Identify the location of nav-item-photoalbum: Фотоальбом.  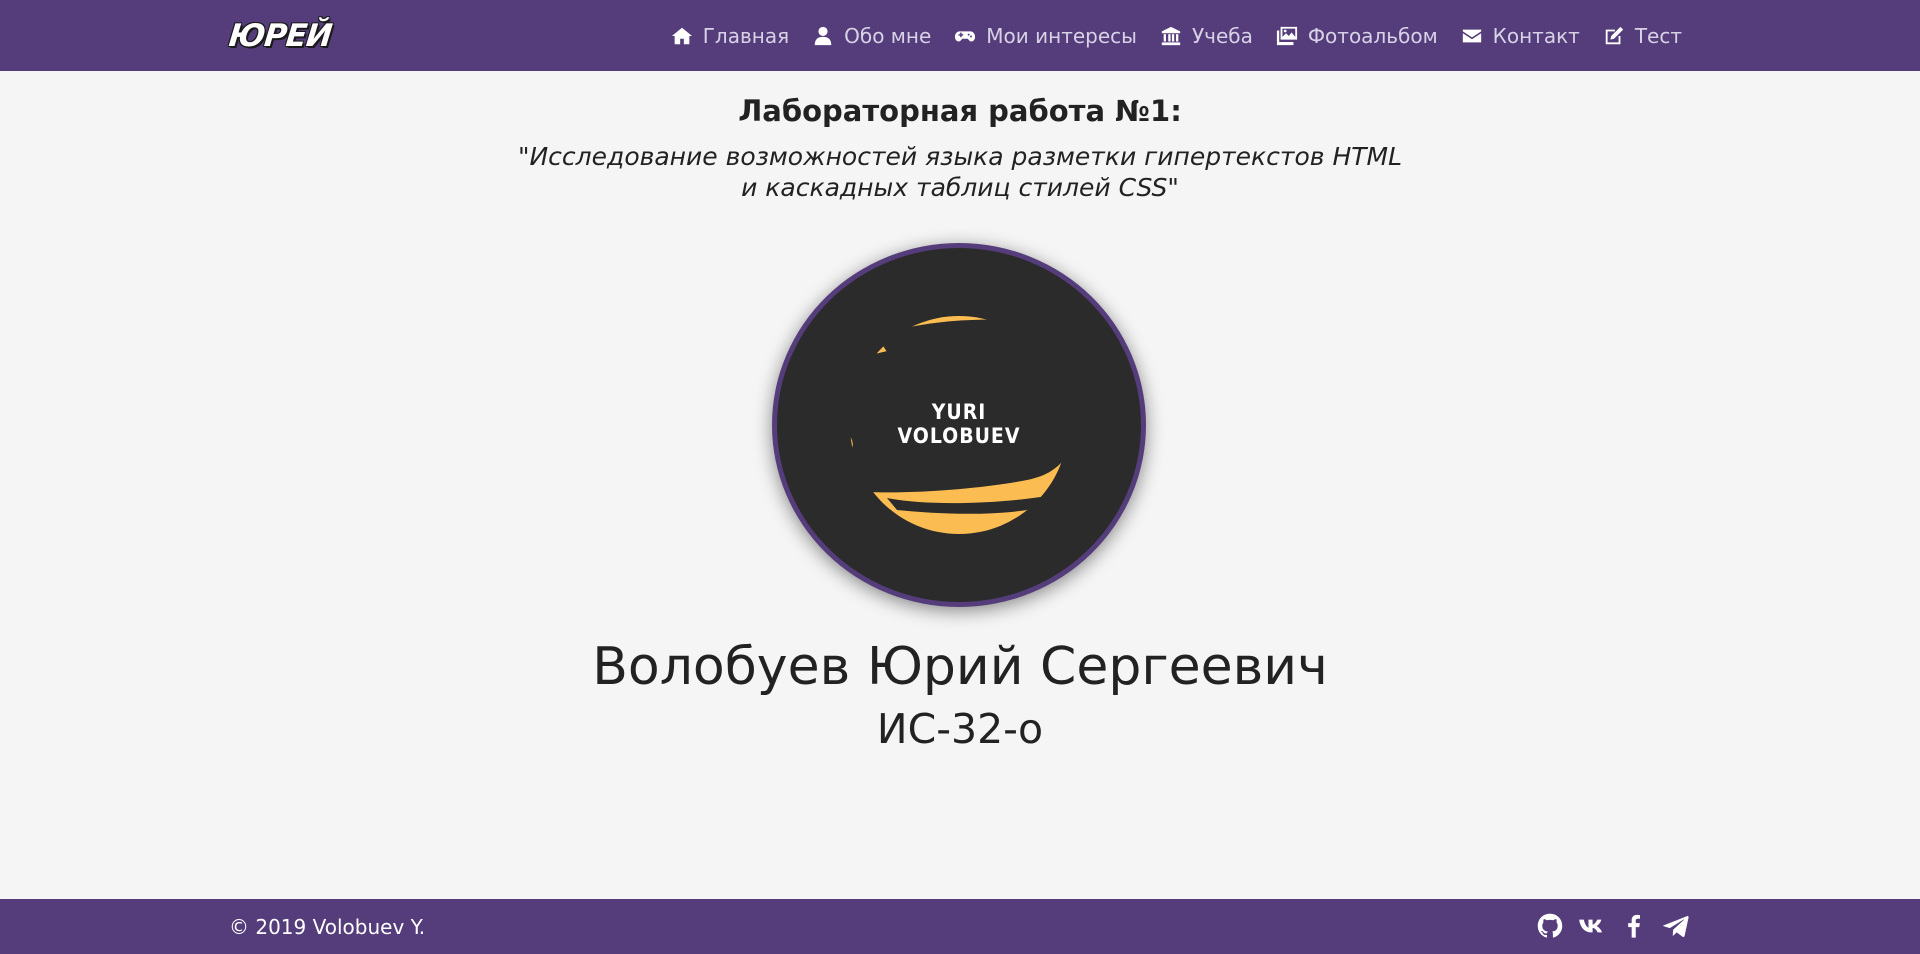
(1356, 36).